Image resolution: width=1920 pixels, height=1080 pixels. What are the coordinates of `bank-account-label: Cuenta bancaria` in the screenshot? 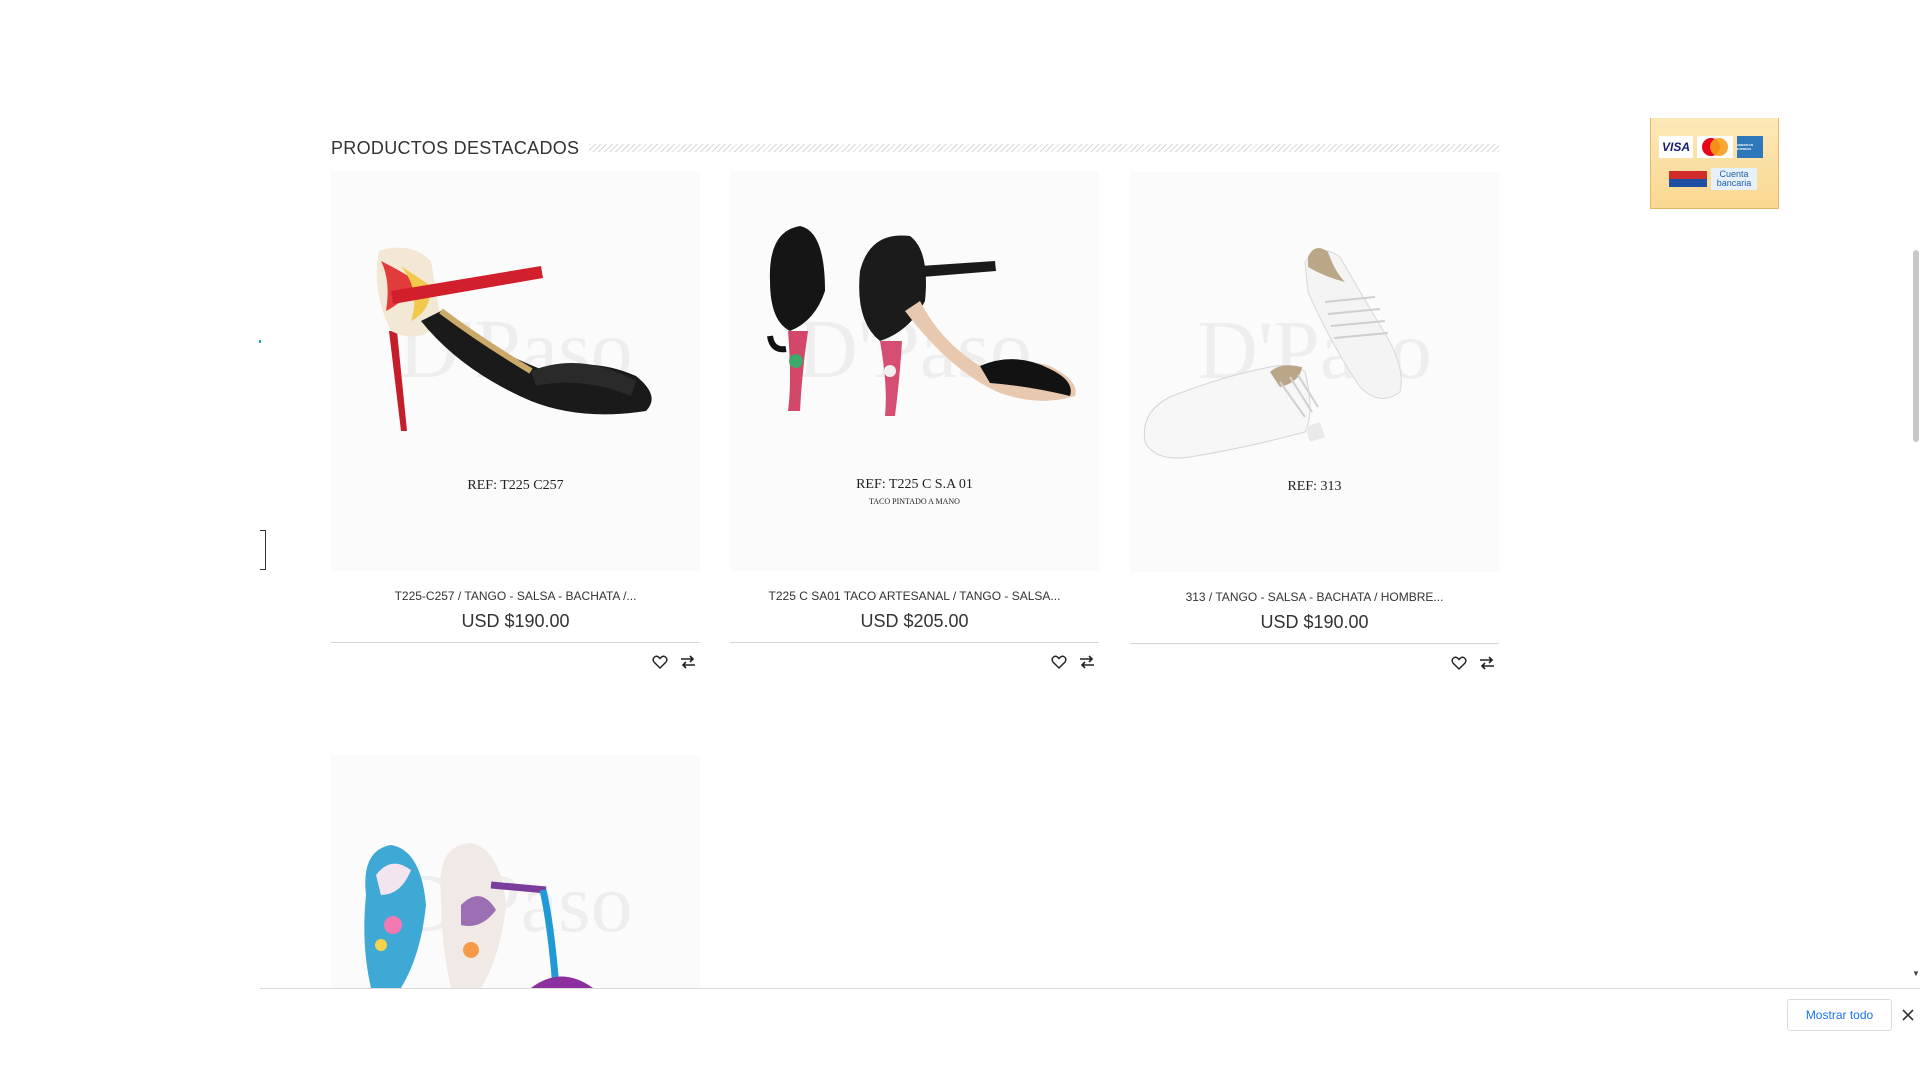 It's located at (1734, 179).